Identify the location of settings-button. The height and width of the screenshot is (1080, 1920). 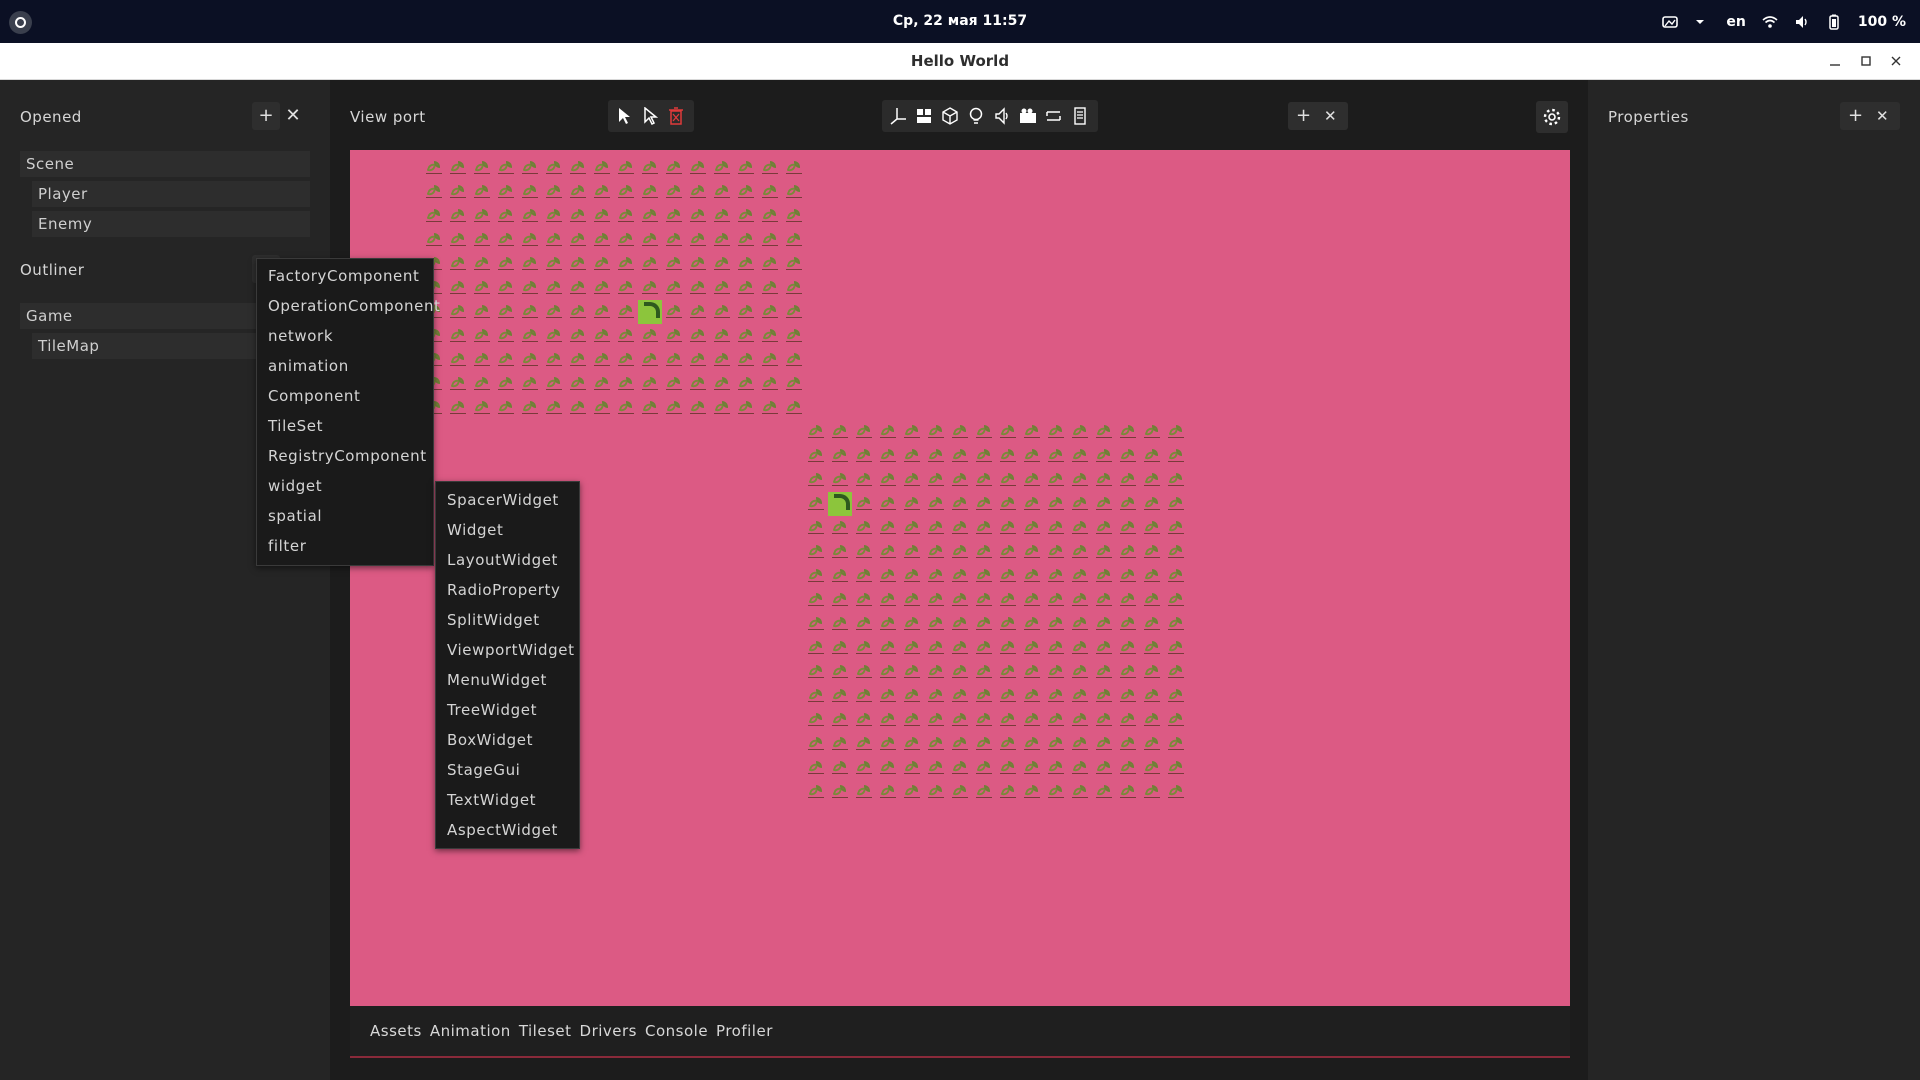
(1552, 117).